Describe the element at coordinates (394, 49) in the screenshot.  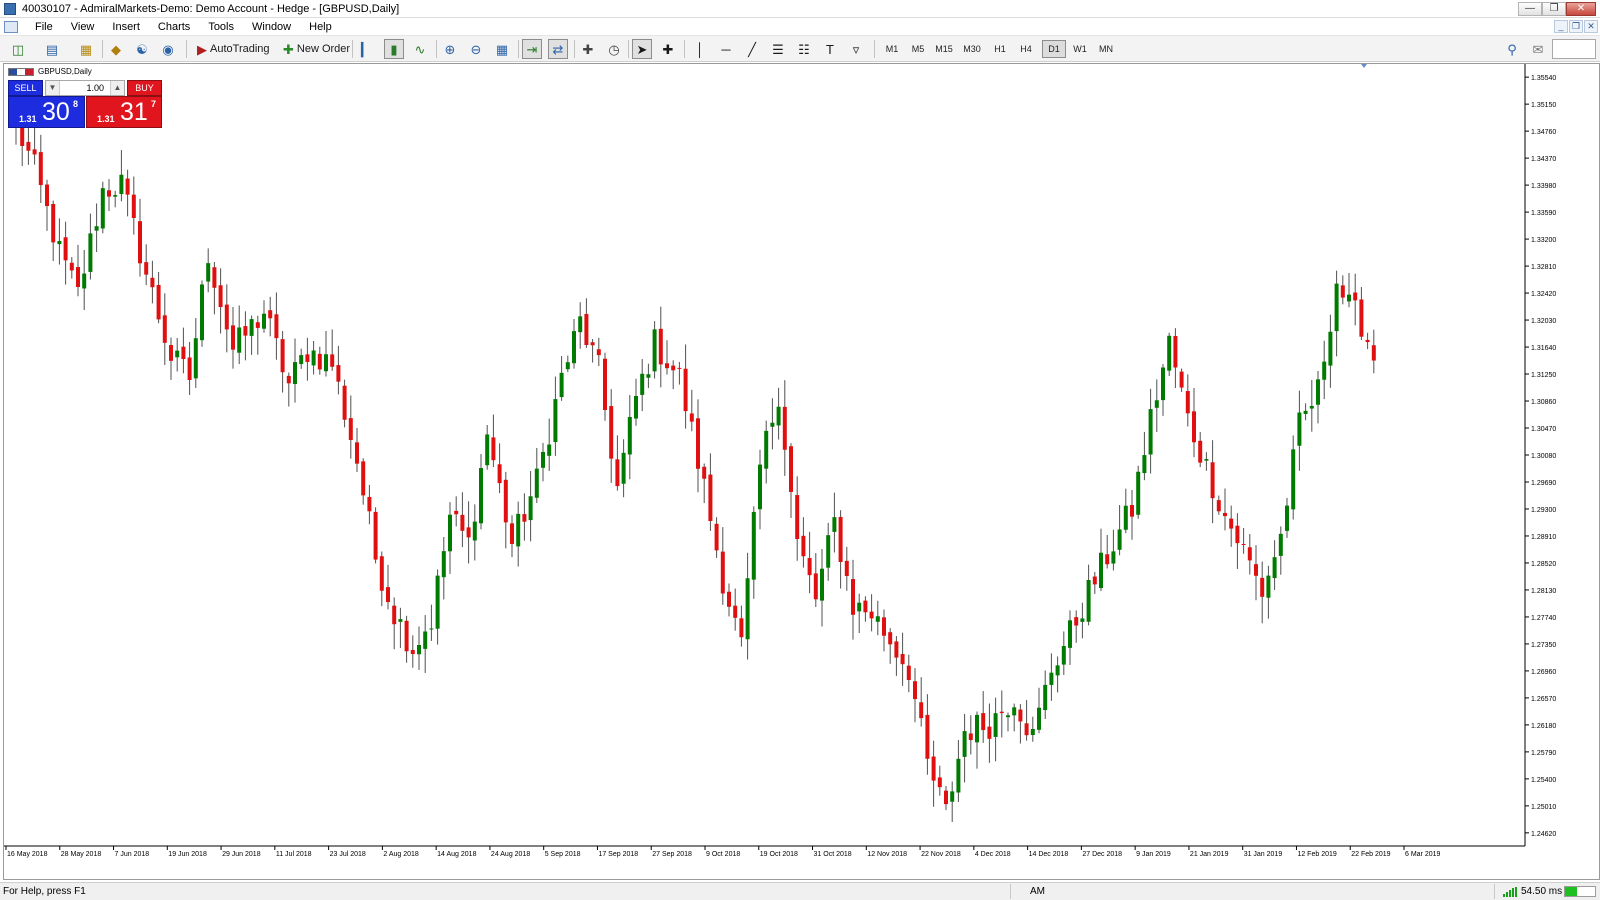
I see `candlestick-chart-button: ▮` at that location.